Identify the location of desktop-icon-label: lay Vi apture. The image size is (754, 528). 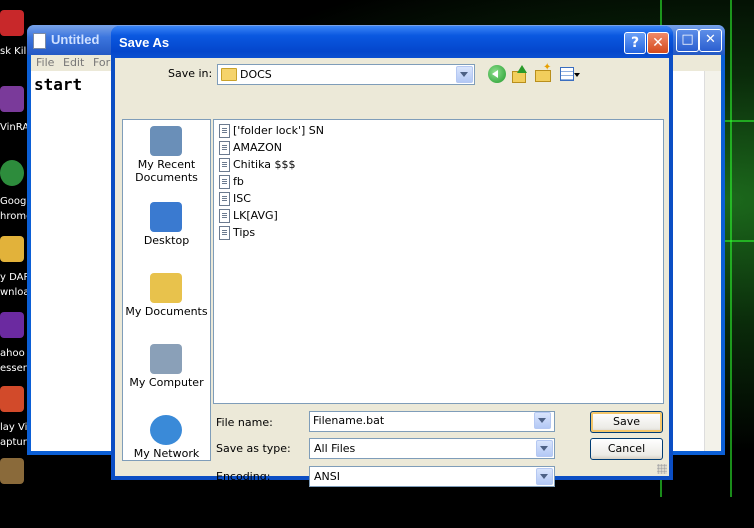
(15, 435).